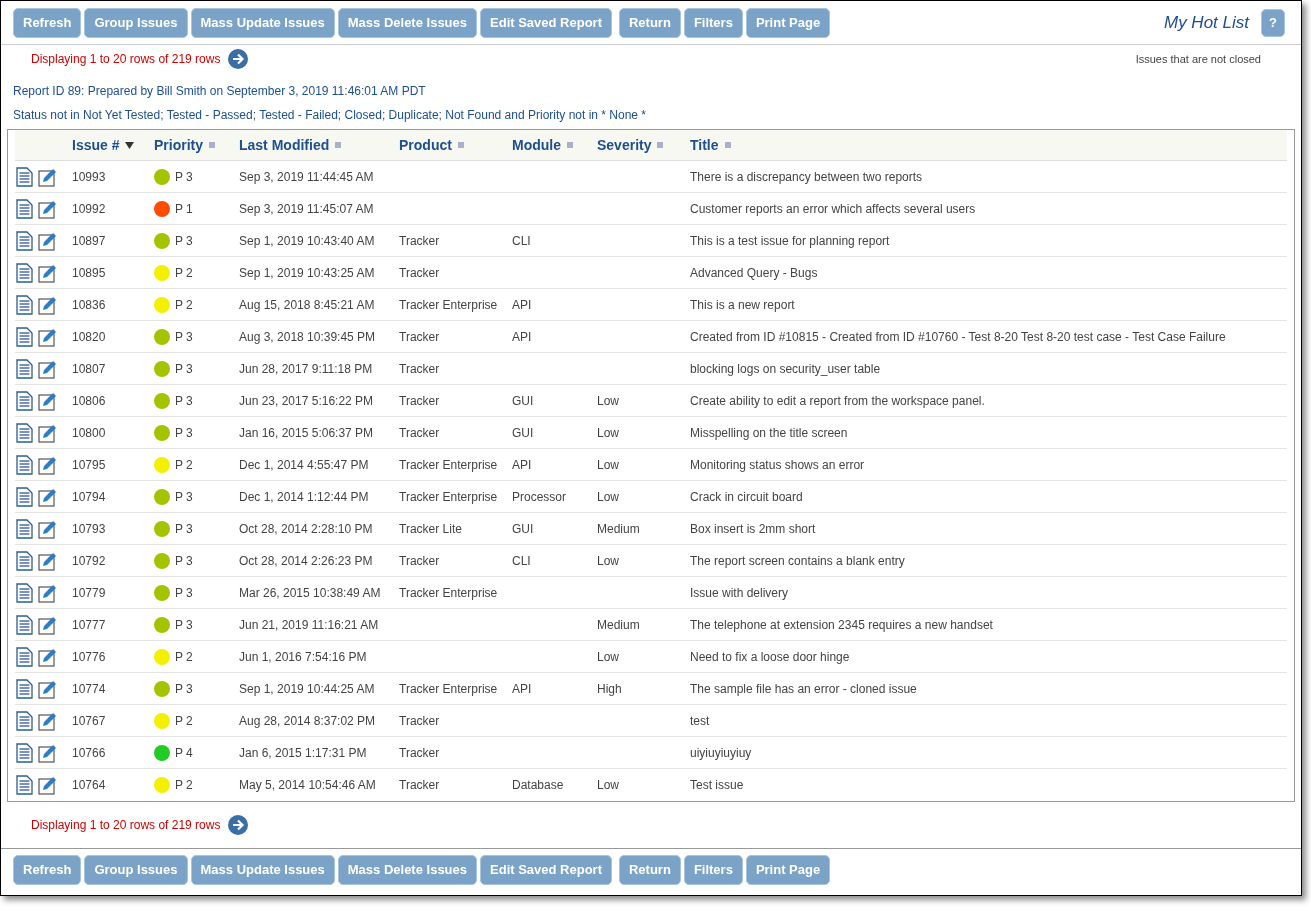  I want to click on table-cell: Medium, so click(618, 624).